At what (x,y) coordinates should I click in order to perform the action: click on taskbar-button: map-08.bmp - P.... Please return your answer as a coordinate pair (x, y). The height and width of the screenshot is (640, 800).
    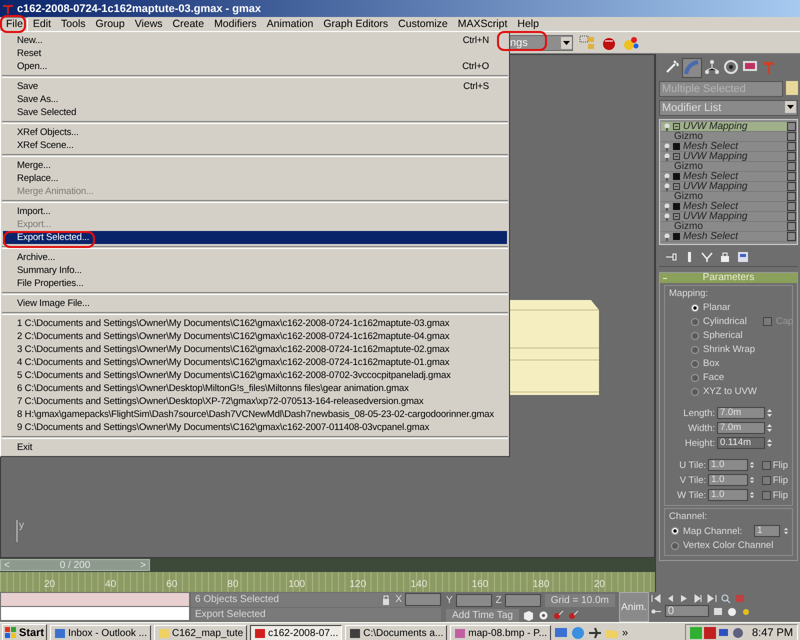
    Looking at the image, I should click on (501, 632).